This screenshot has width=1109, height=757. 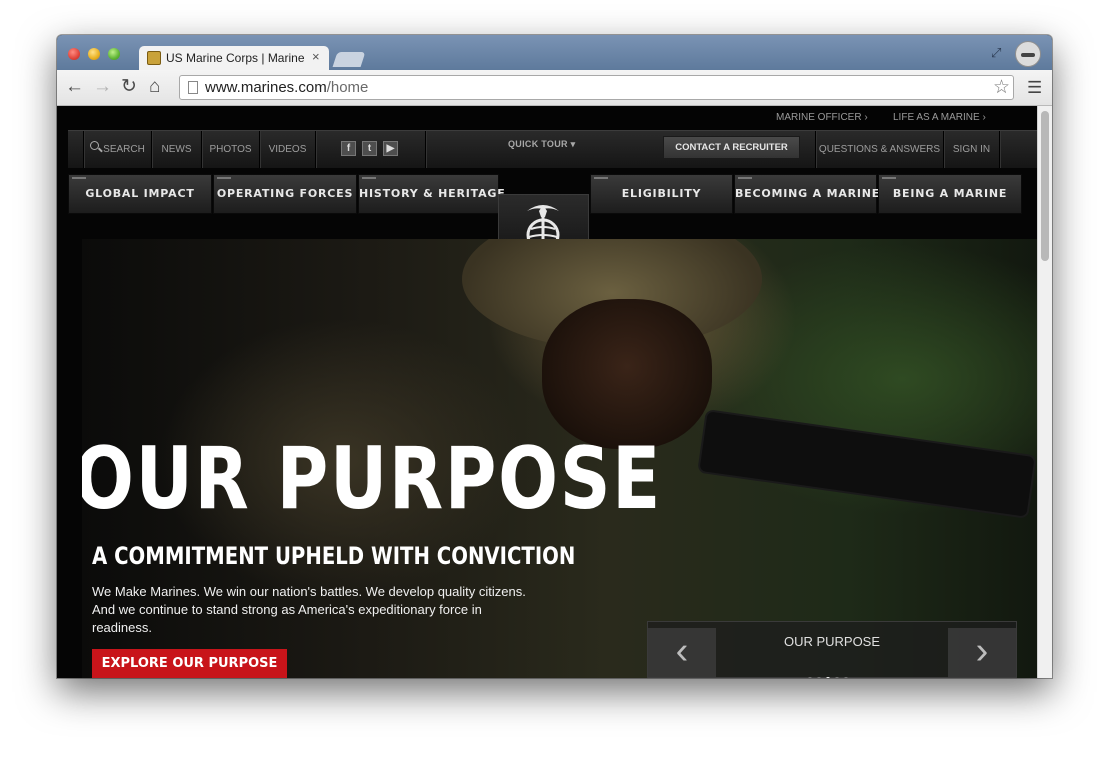 I want to click on browser-tab: US Marine Corps | Marine Corps ×, so click(x=234, y=58).